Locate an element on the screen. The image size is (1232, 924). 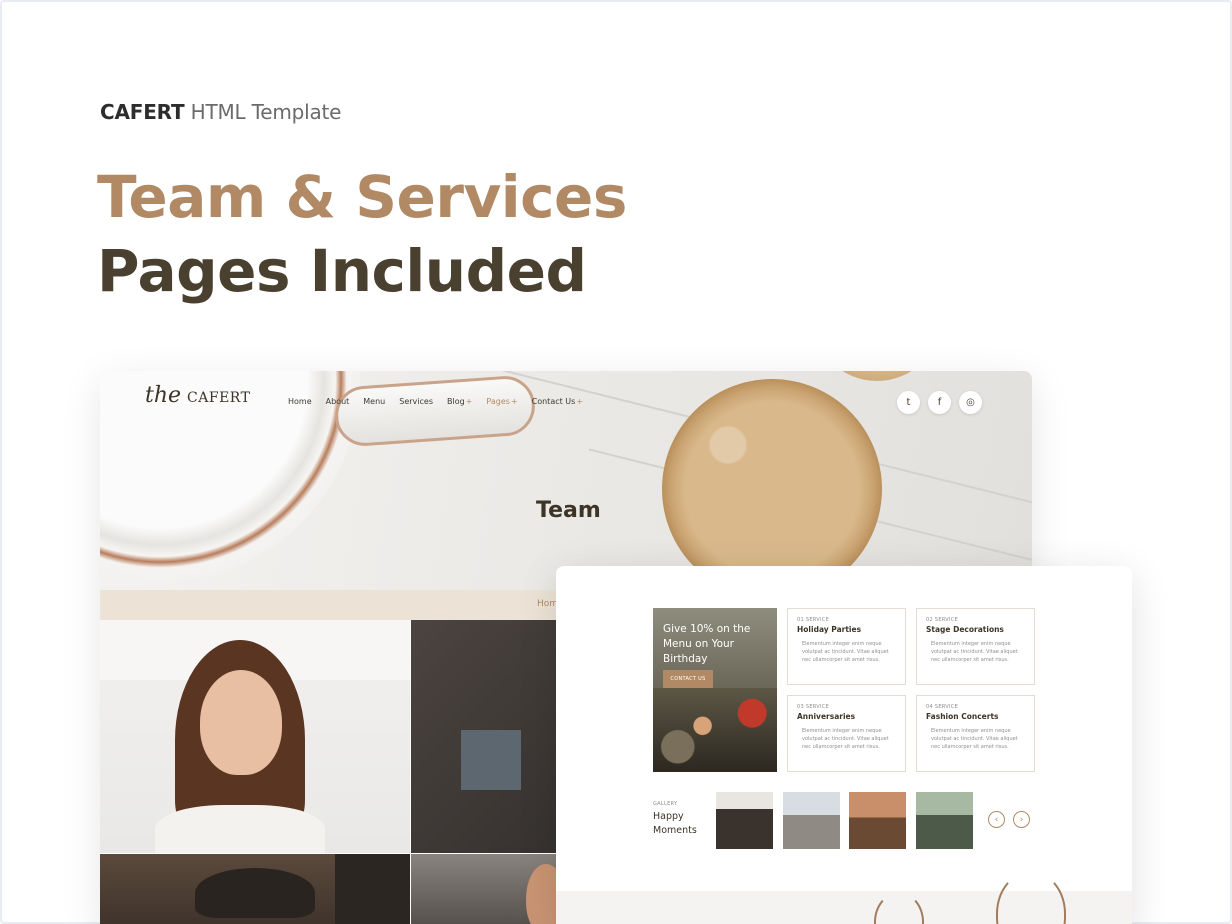
service-number: 02 SERVICE is located at coordinates (942, 620).